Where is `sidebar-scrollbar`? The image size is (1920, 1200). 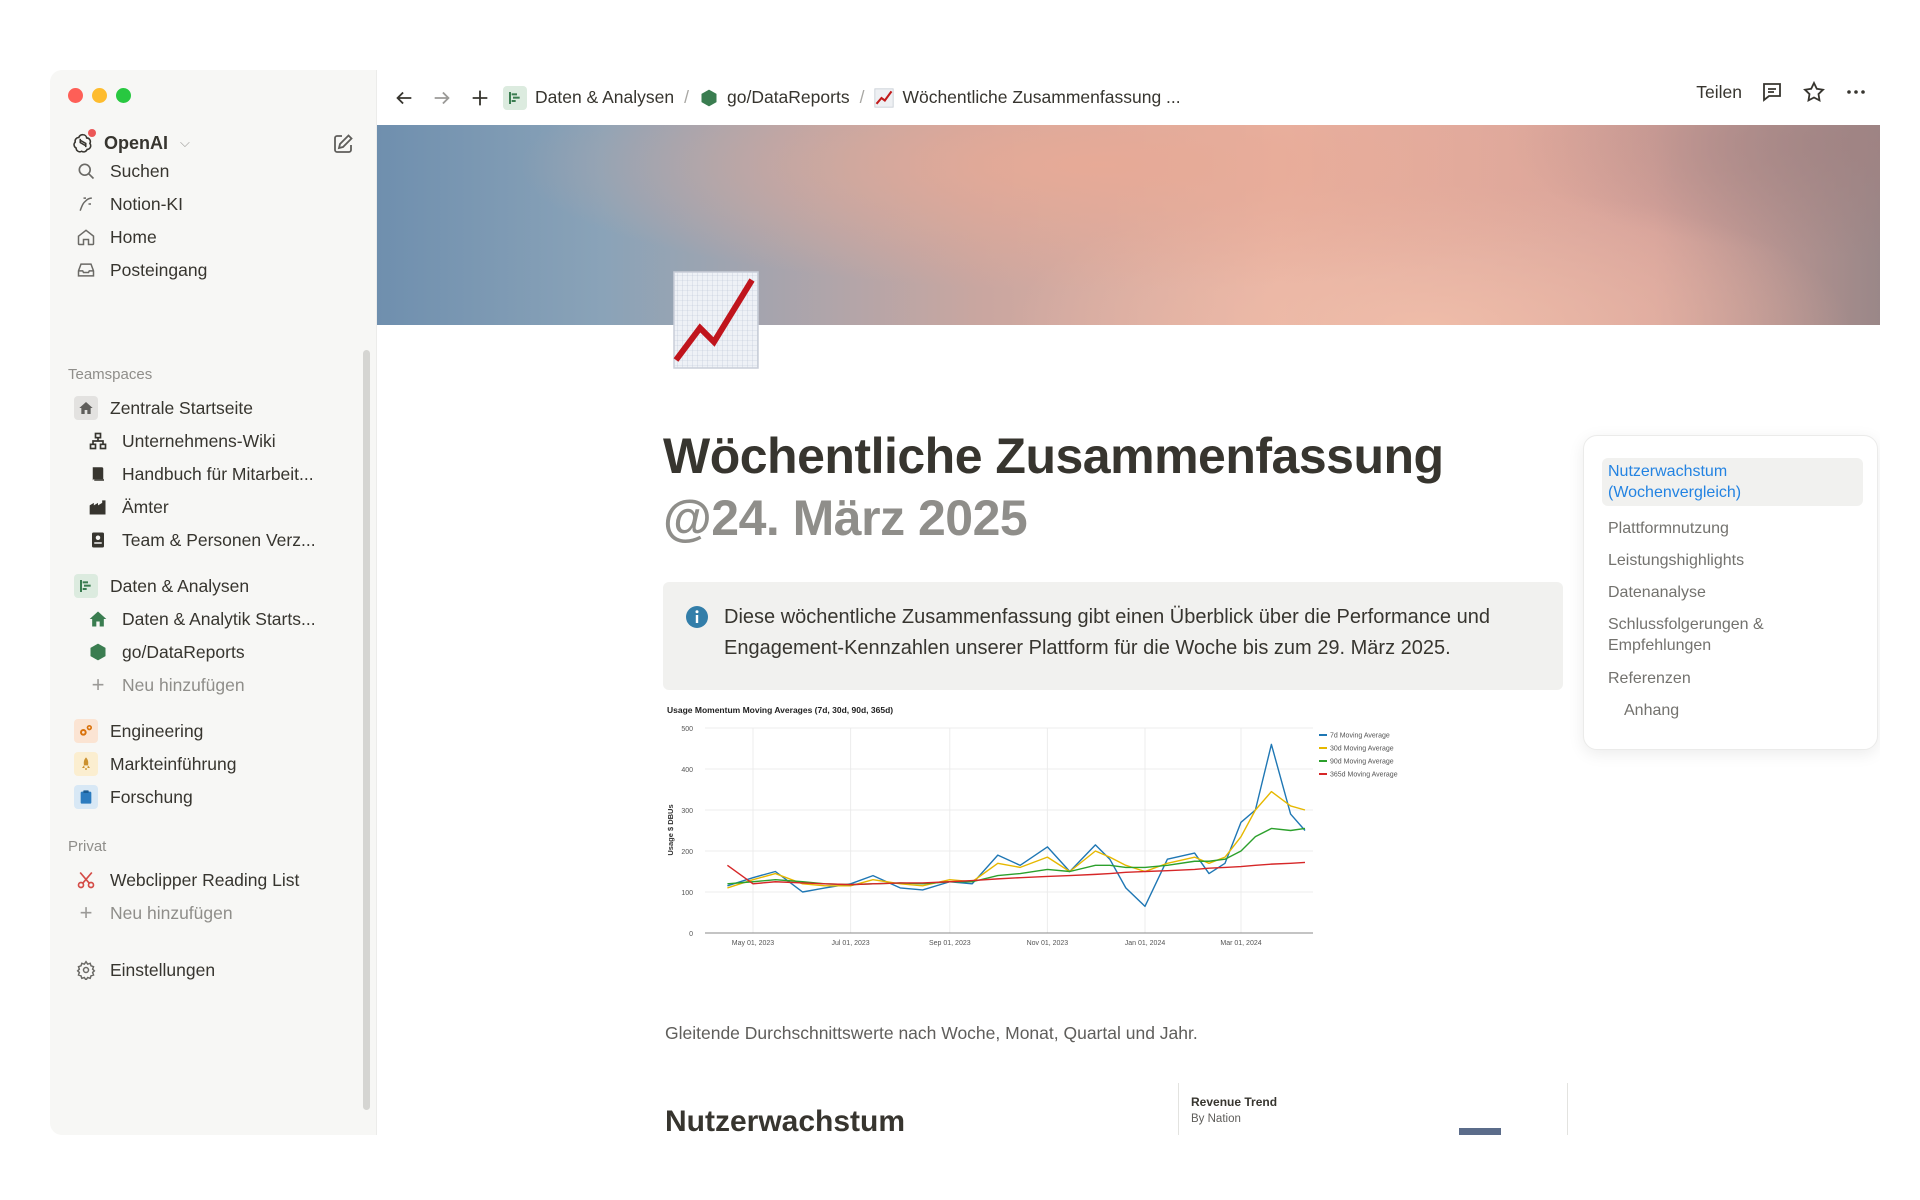 sidebar-scrollbar is located at coordinates (366, 730).